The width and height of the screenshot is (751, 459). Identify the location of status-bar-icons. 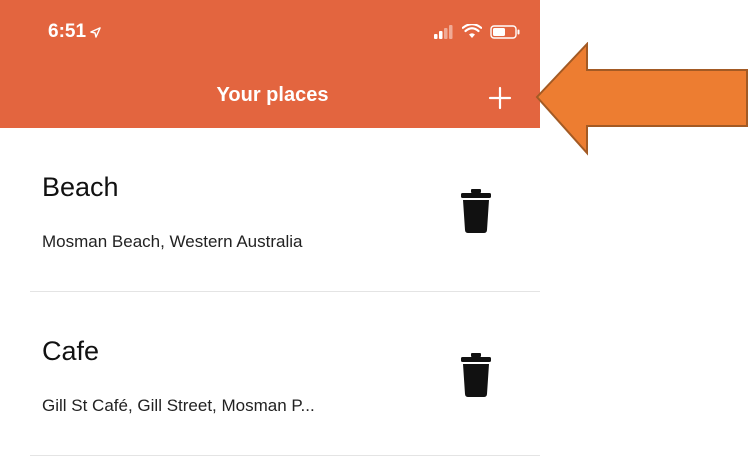
(477, 31).